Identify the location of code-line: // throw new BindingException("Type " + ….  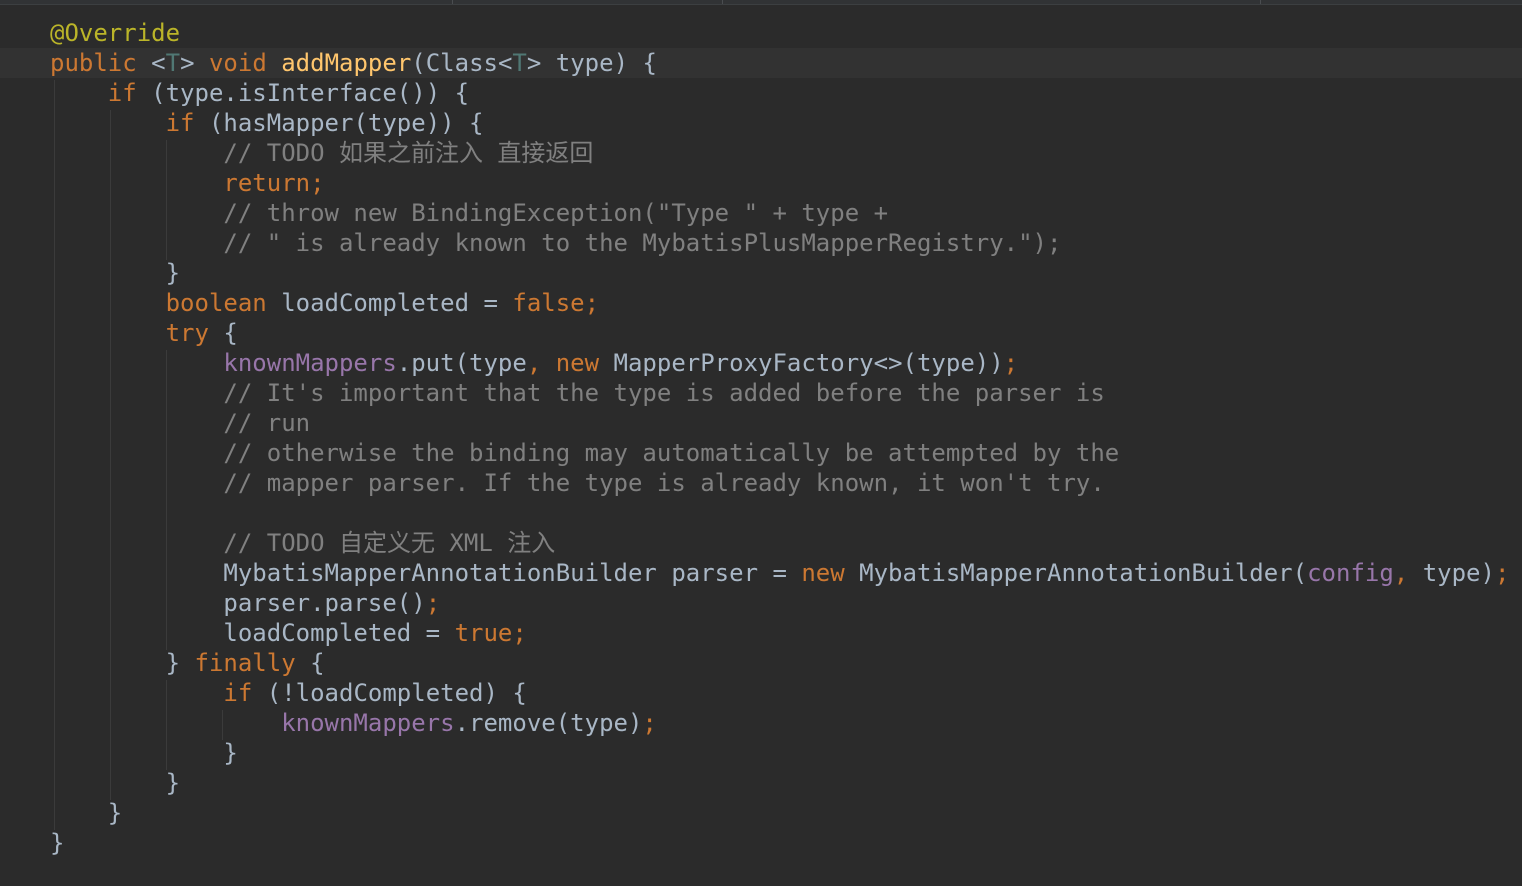
(779, 213).